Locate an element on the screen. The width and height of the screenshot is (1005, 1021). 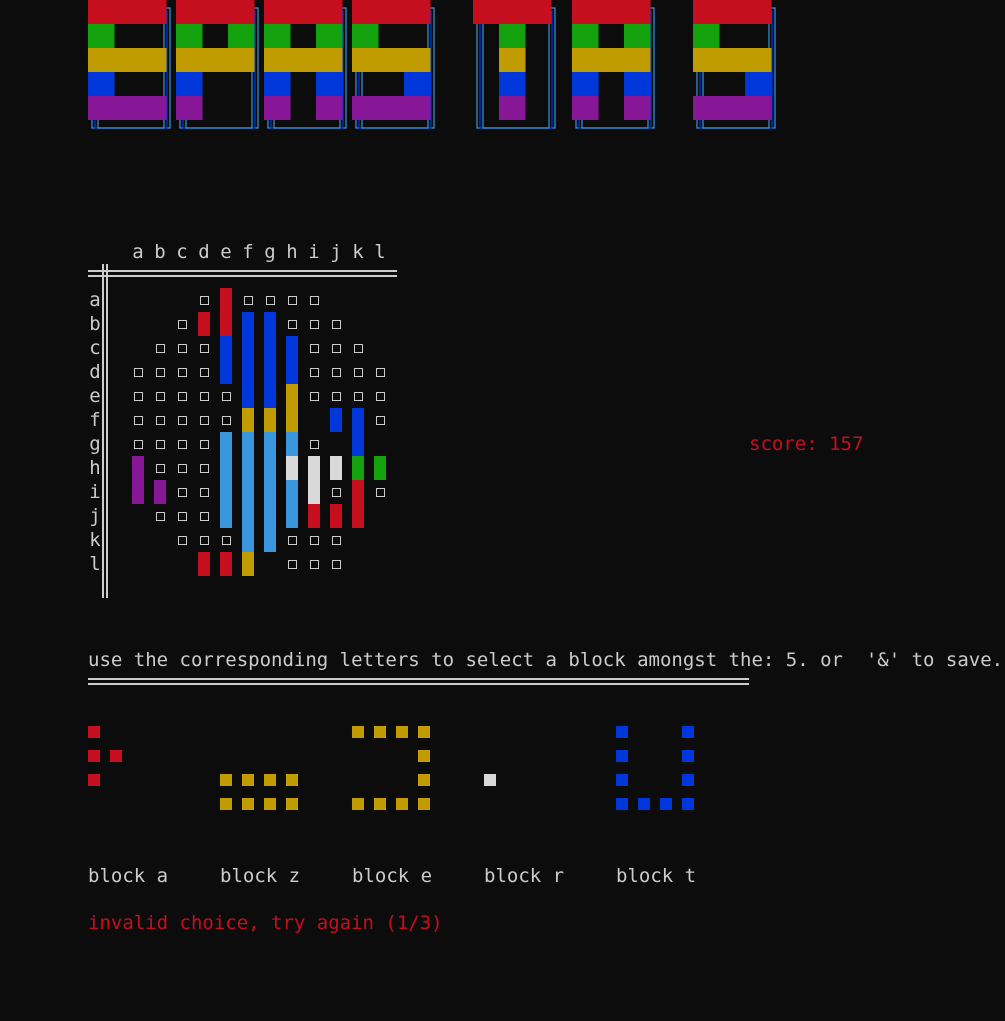
row-letter-b: b is located at coordinates (95, 324).